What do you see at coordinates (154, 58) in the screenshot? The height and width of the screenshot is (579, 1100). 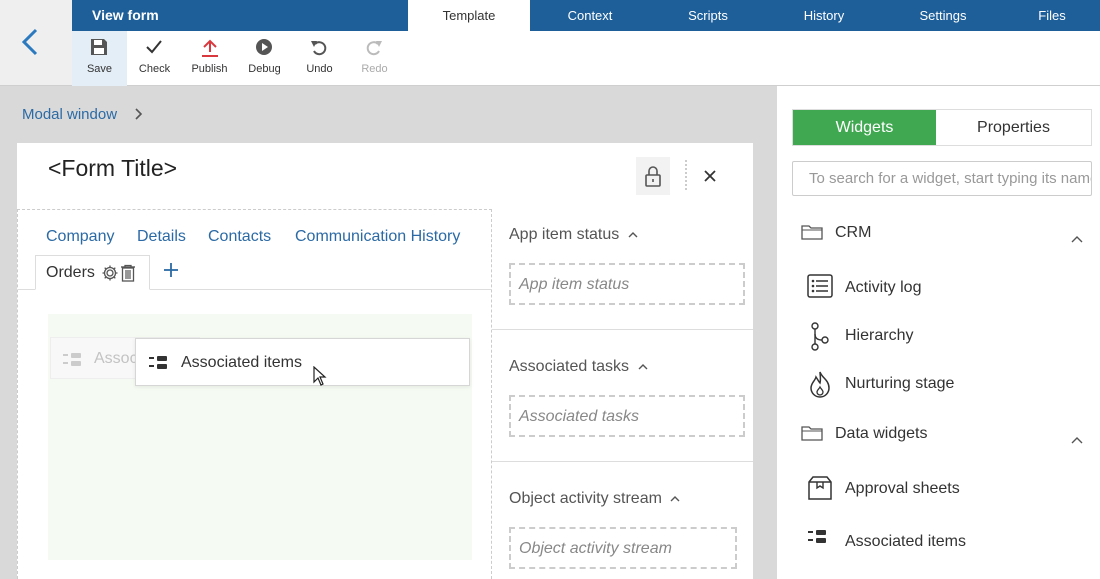 I see `check-button: Check` at bounding box center [154, 58].